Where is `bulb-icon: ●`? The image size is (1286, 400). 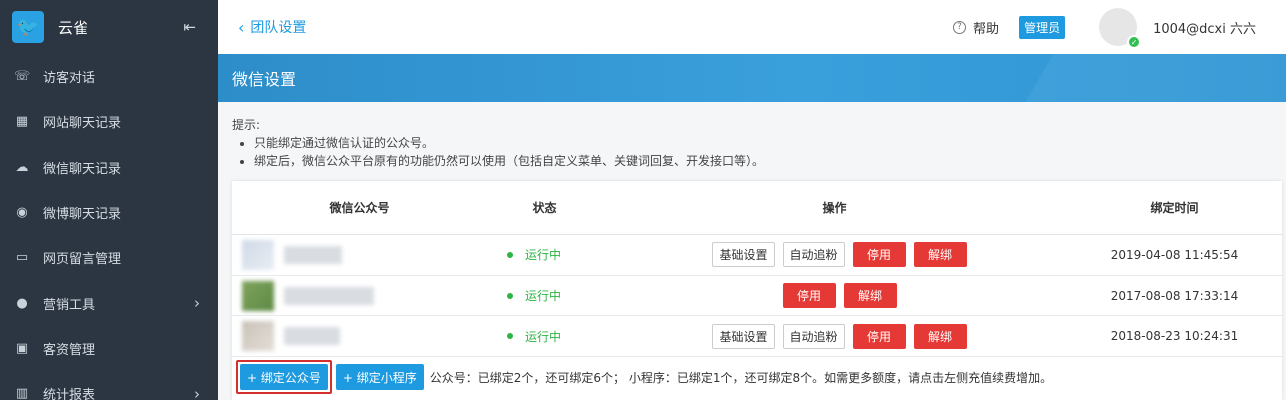 bulb-icon: ● is located at coordinates (22, 303).